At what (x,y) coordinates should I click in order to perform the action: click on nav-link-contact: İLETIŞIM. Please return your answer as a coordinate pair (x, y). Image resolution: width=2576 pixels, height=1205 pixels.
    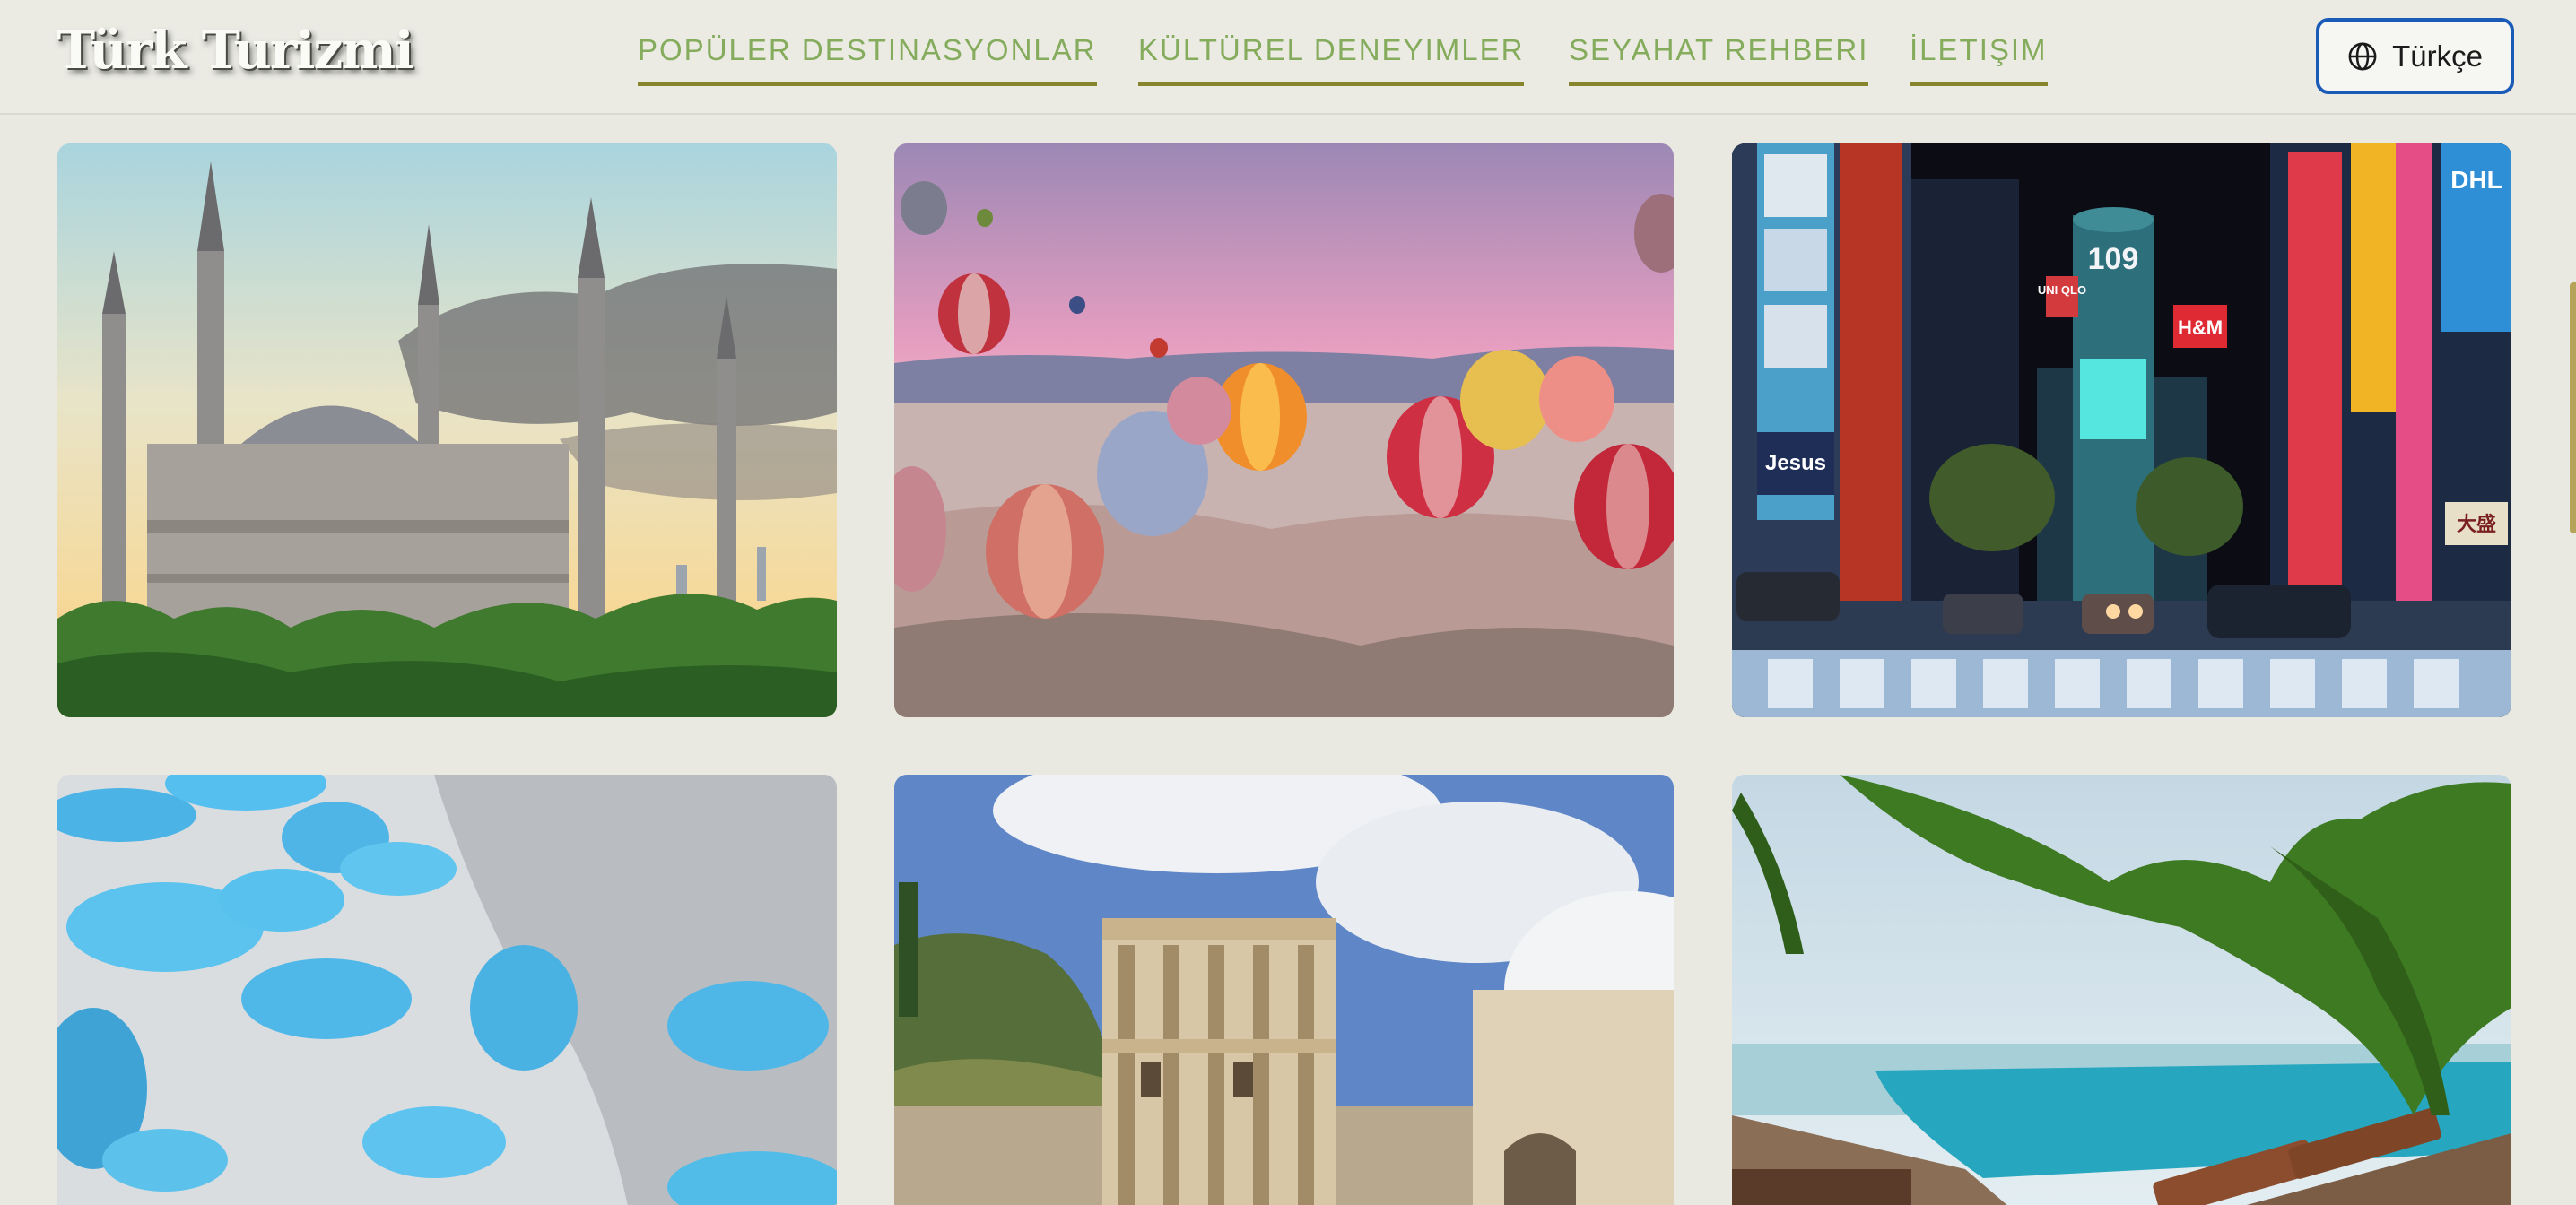
    Looking at the image, I should click on (1979, 58).